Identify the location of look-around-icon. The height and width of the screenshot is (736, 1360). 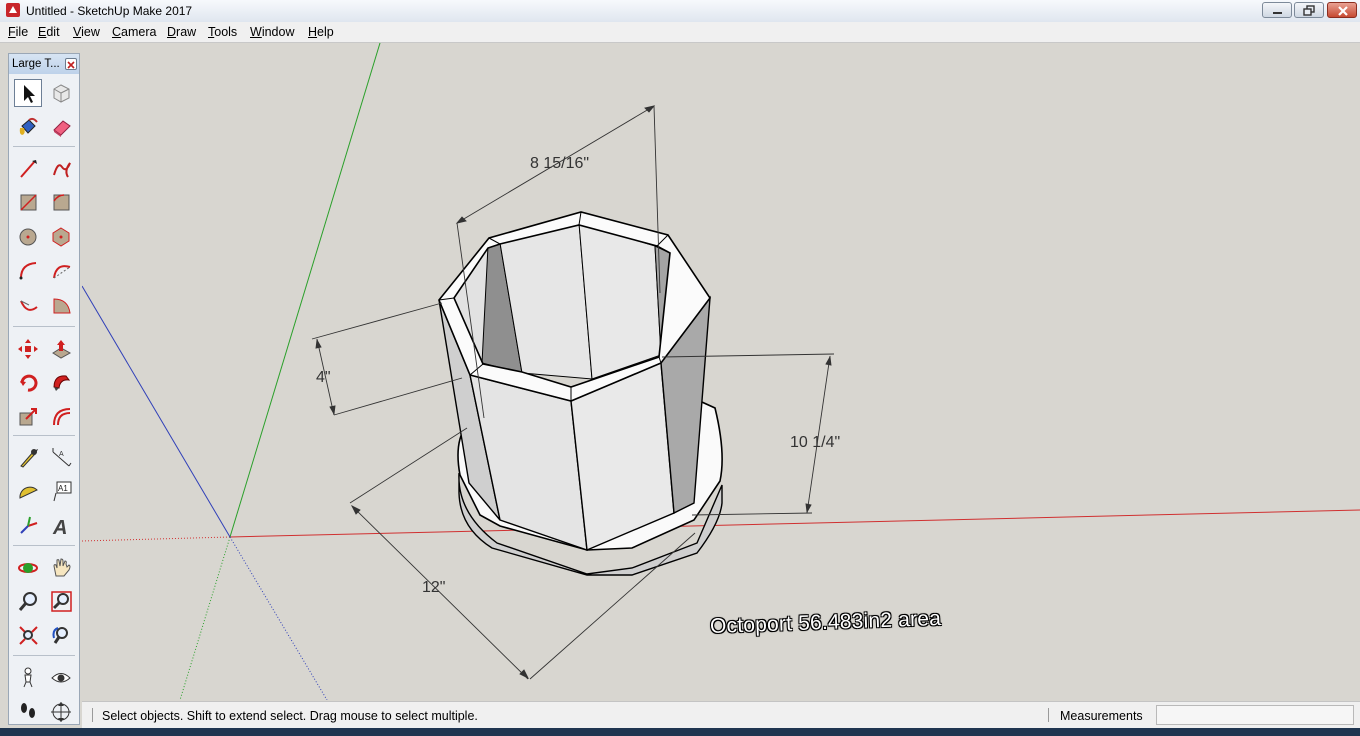
(61, 678).